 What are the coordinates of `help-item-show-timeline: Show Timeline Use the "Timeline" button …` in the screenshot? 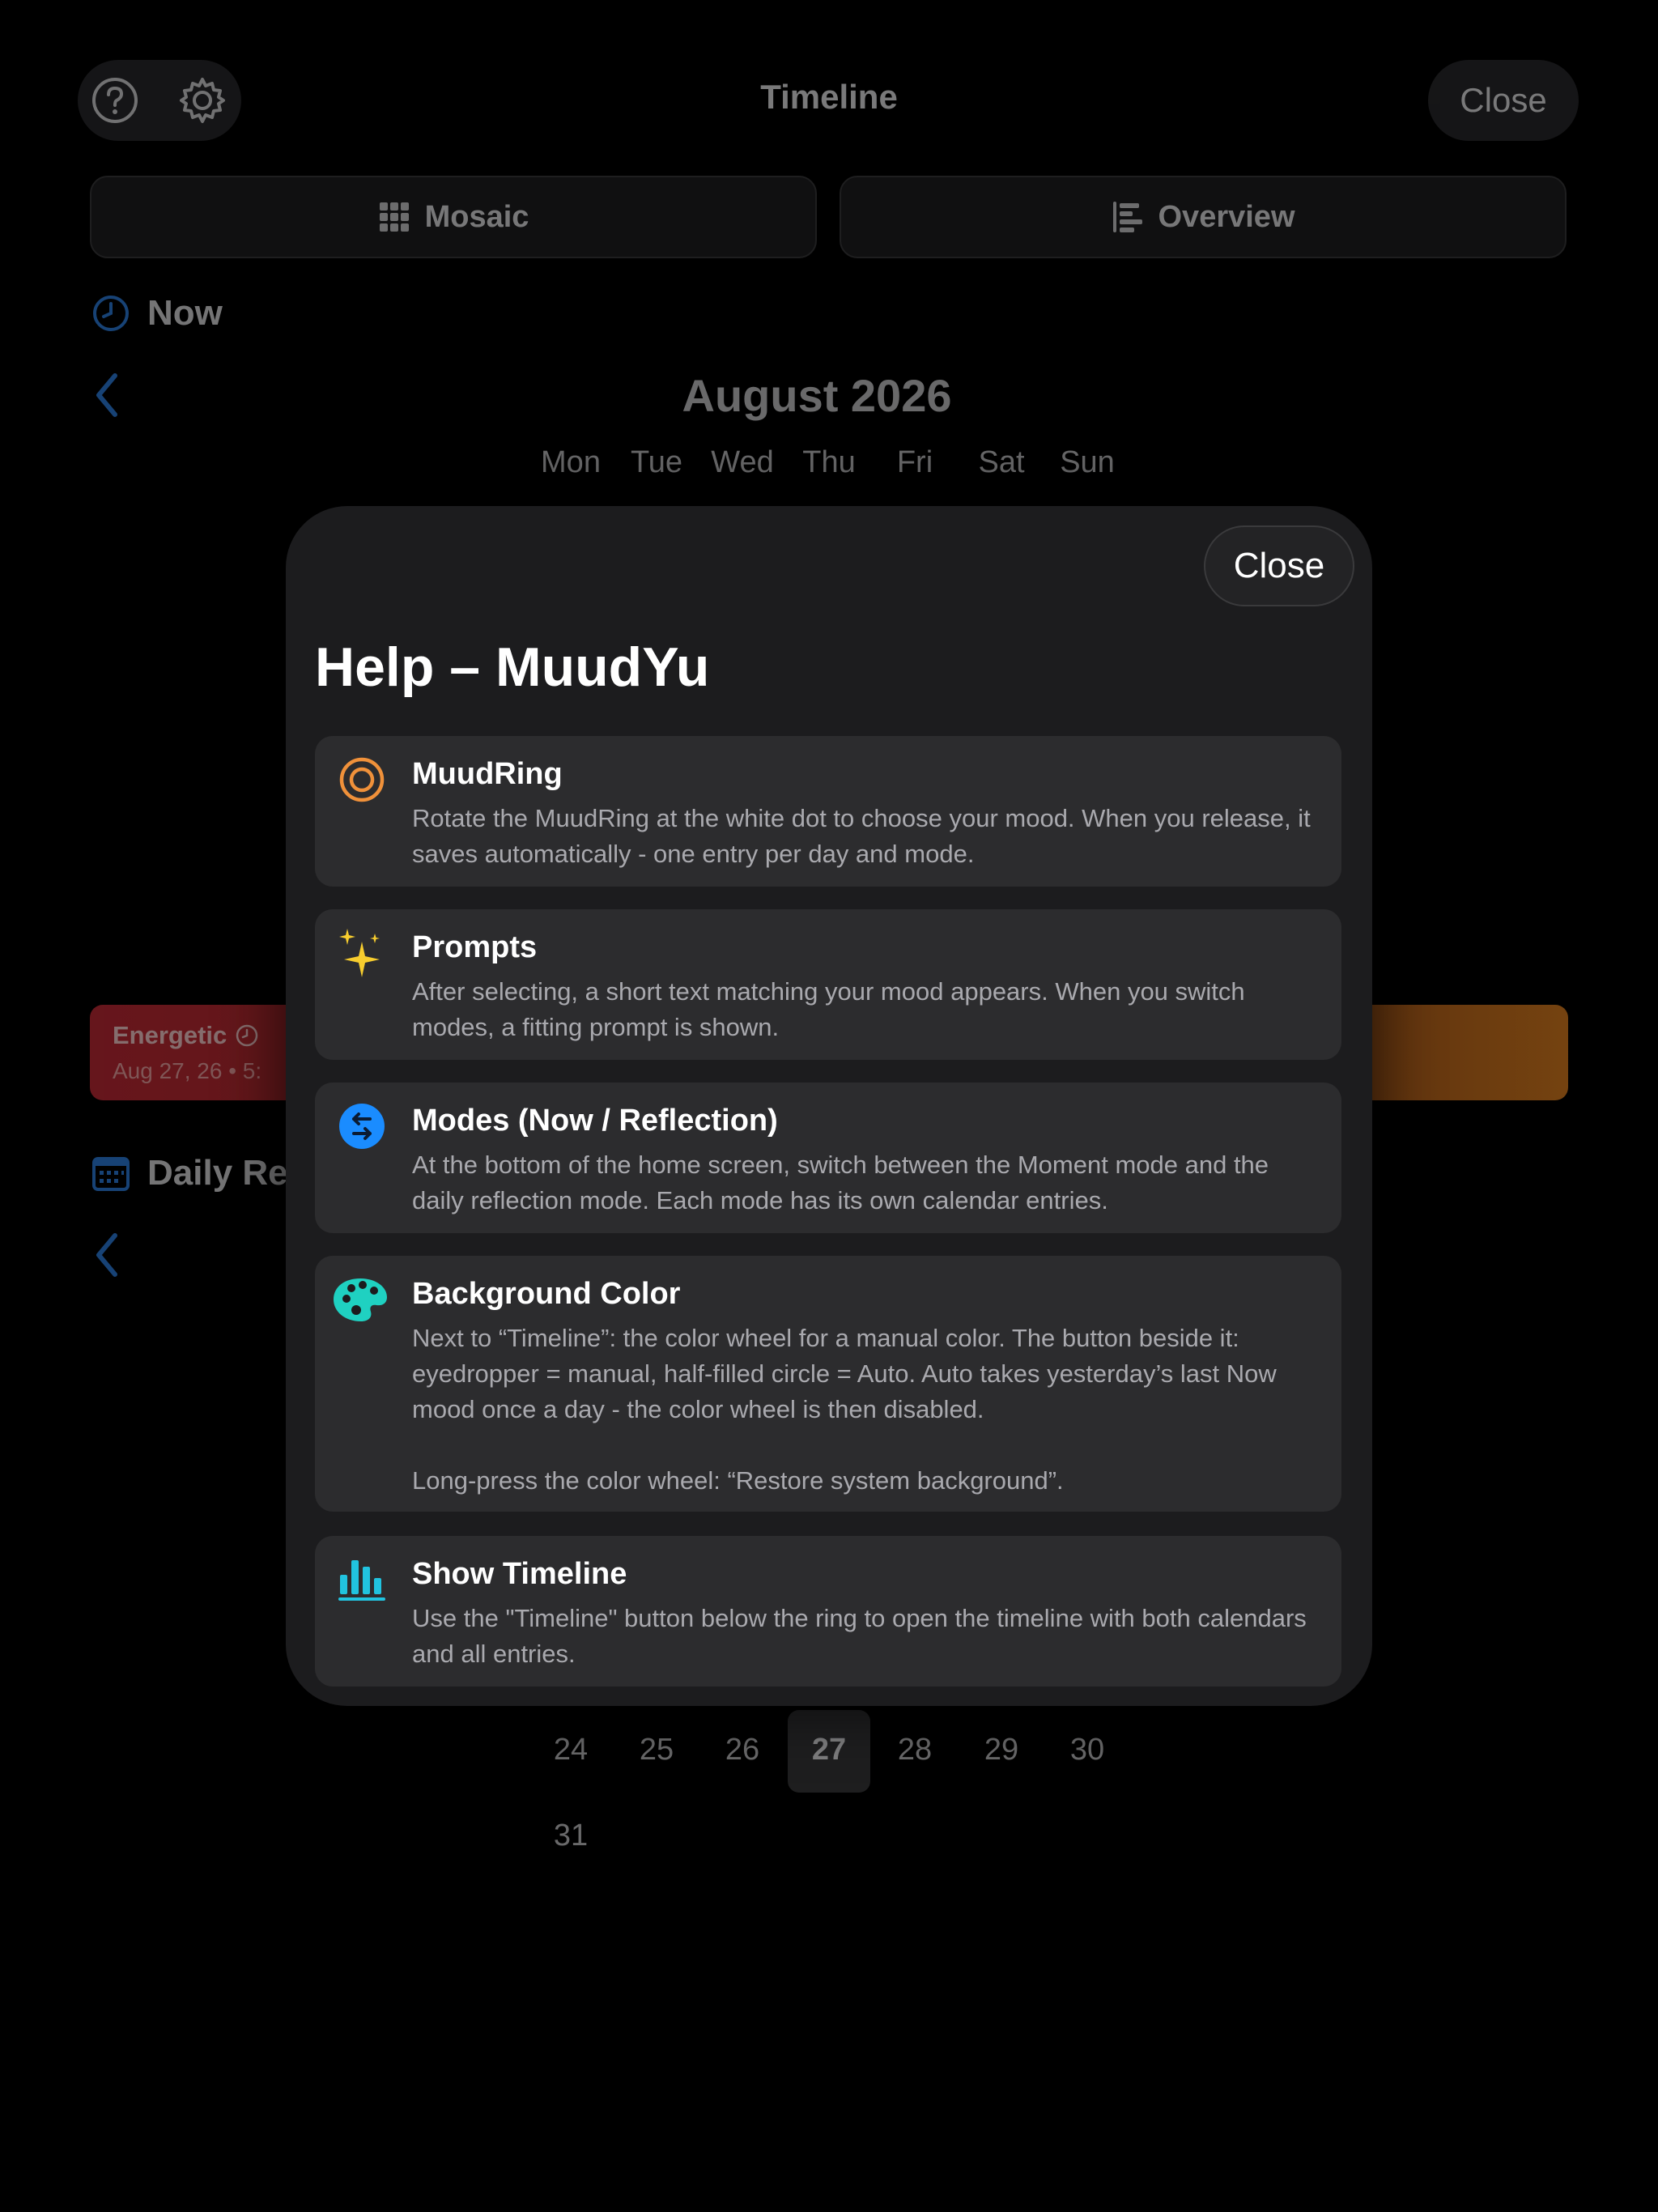 It's located at (828, 1612).